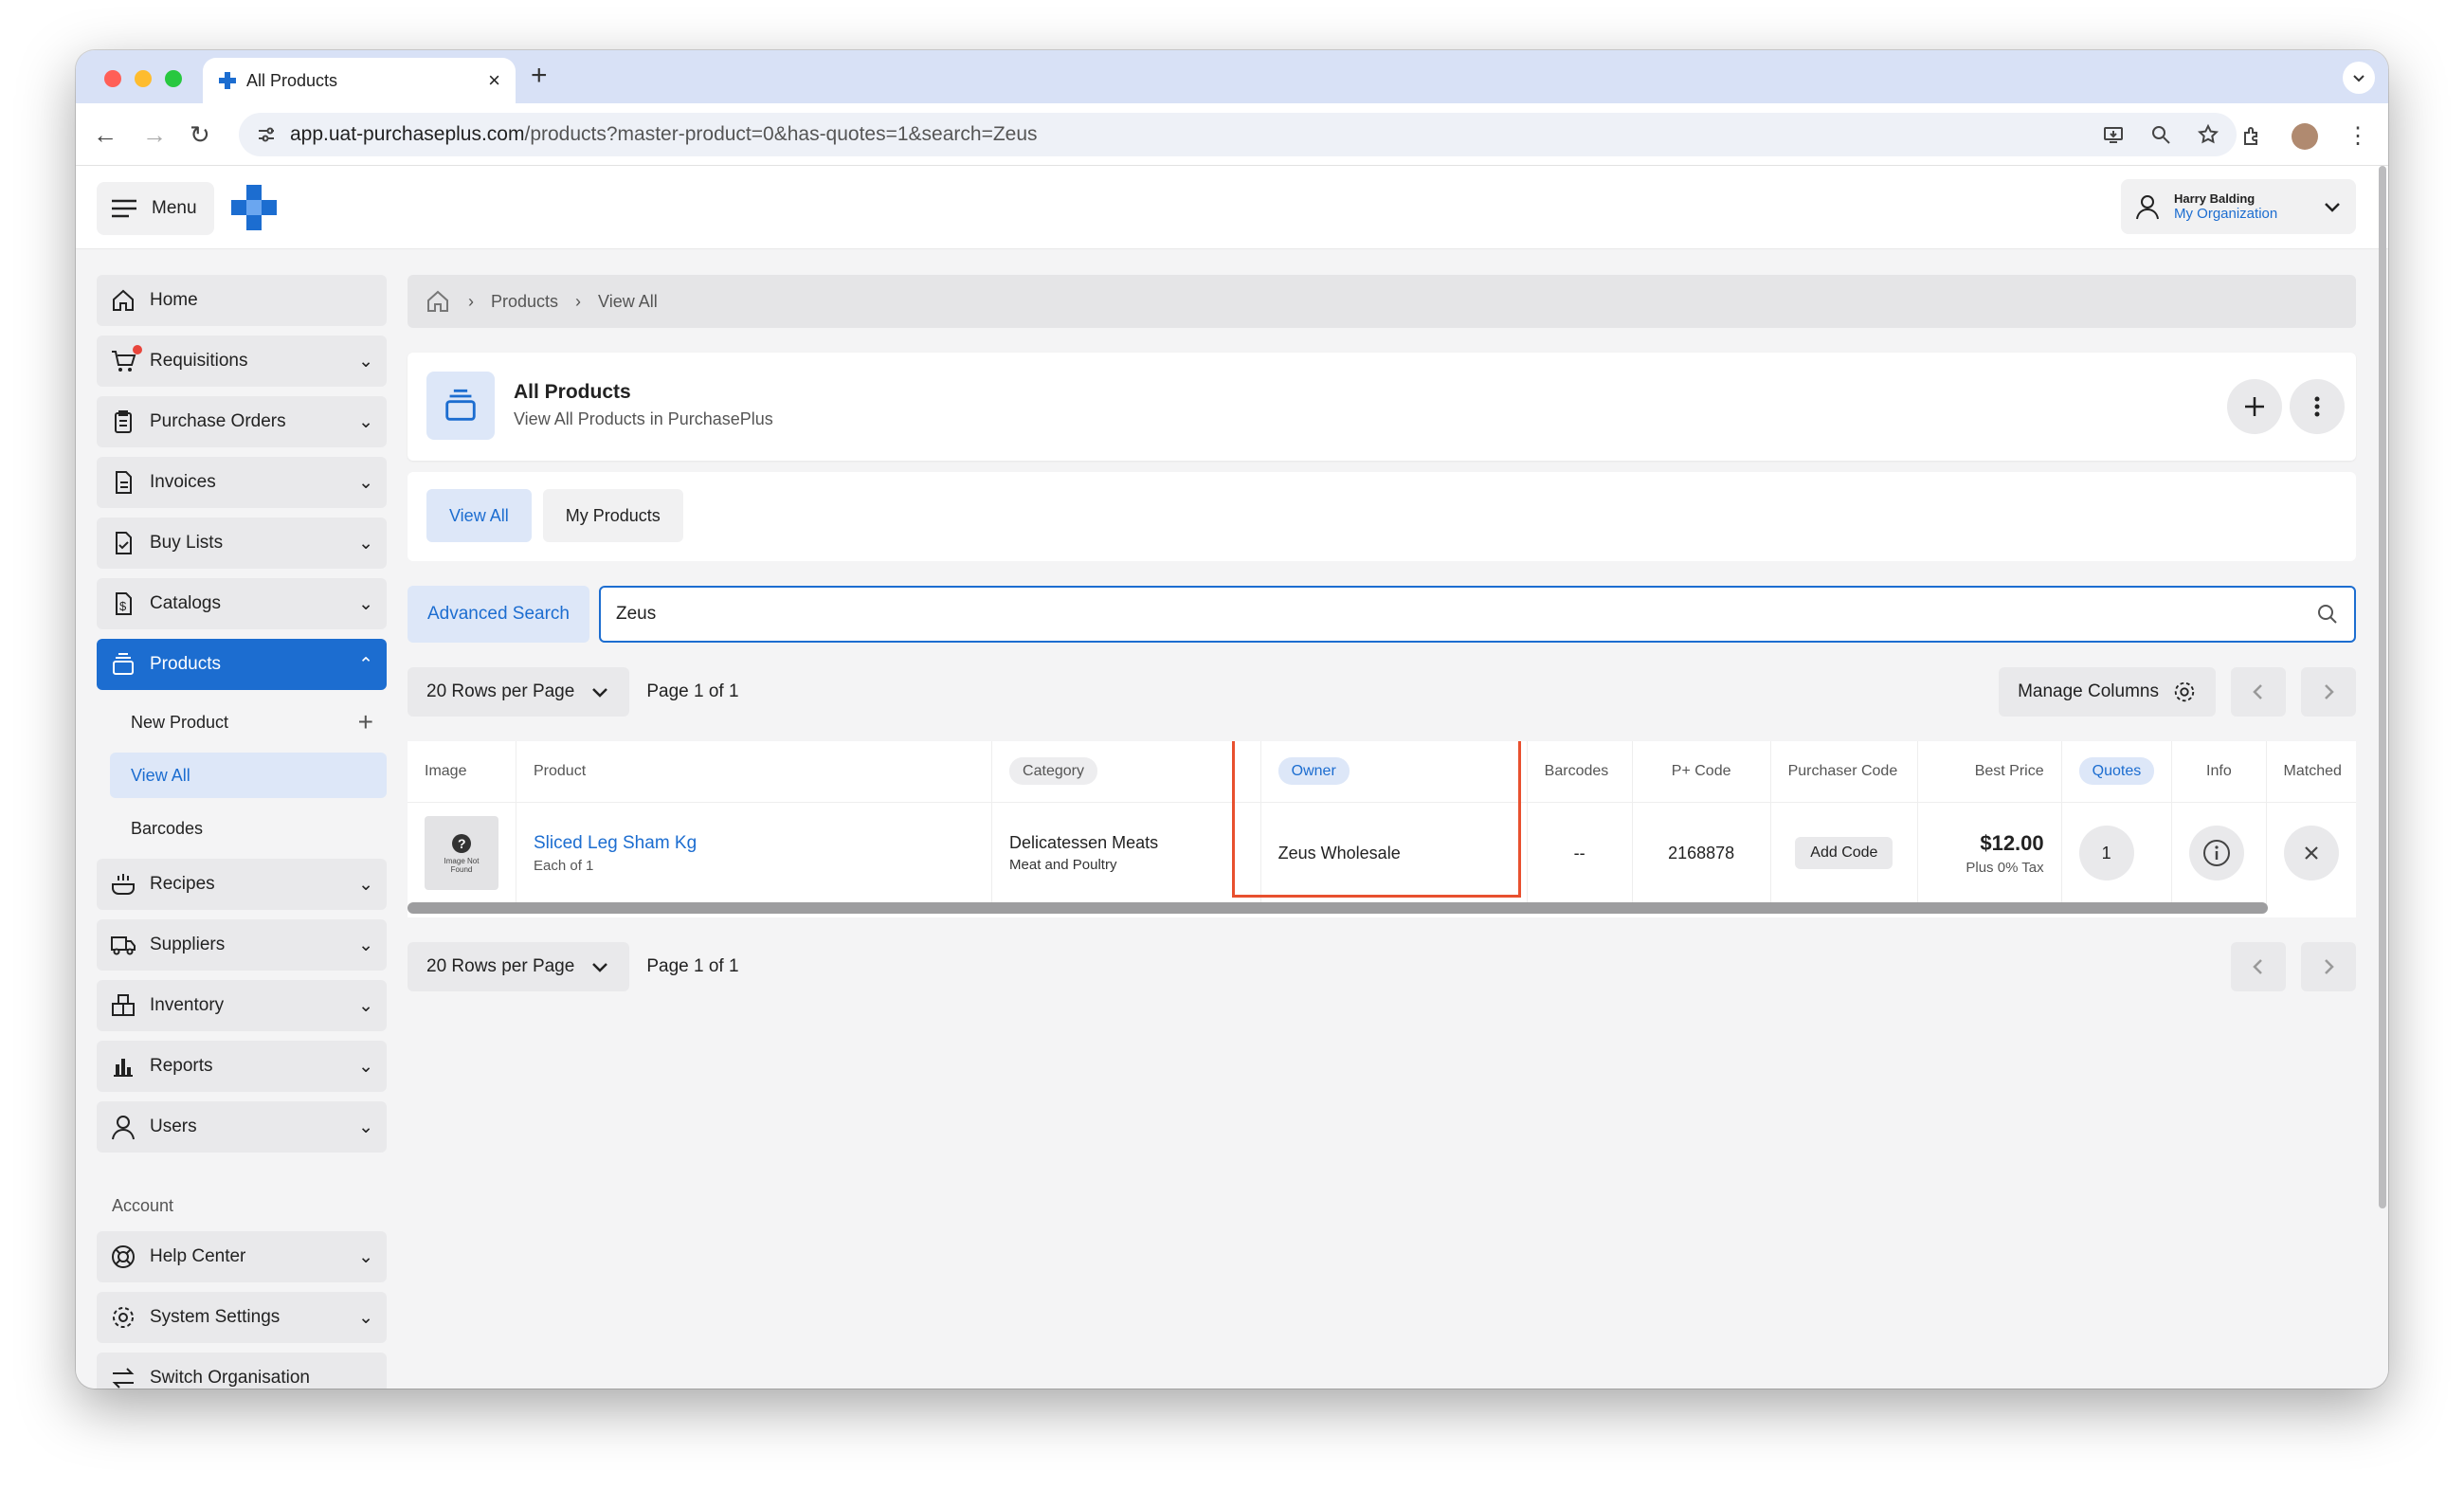 Image resolution: width=2464 pixels, height=1489 pixels. I want to click on image-not-found-text: Image Not Found, so click(462, 865).